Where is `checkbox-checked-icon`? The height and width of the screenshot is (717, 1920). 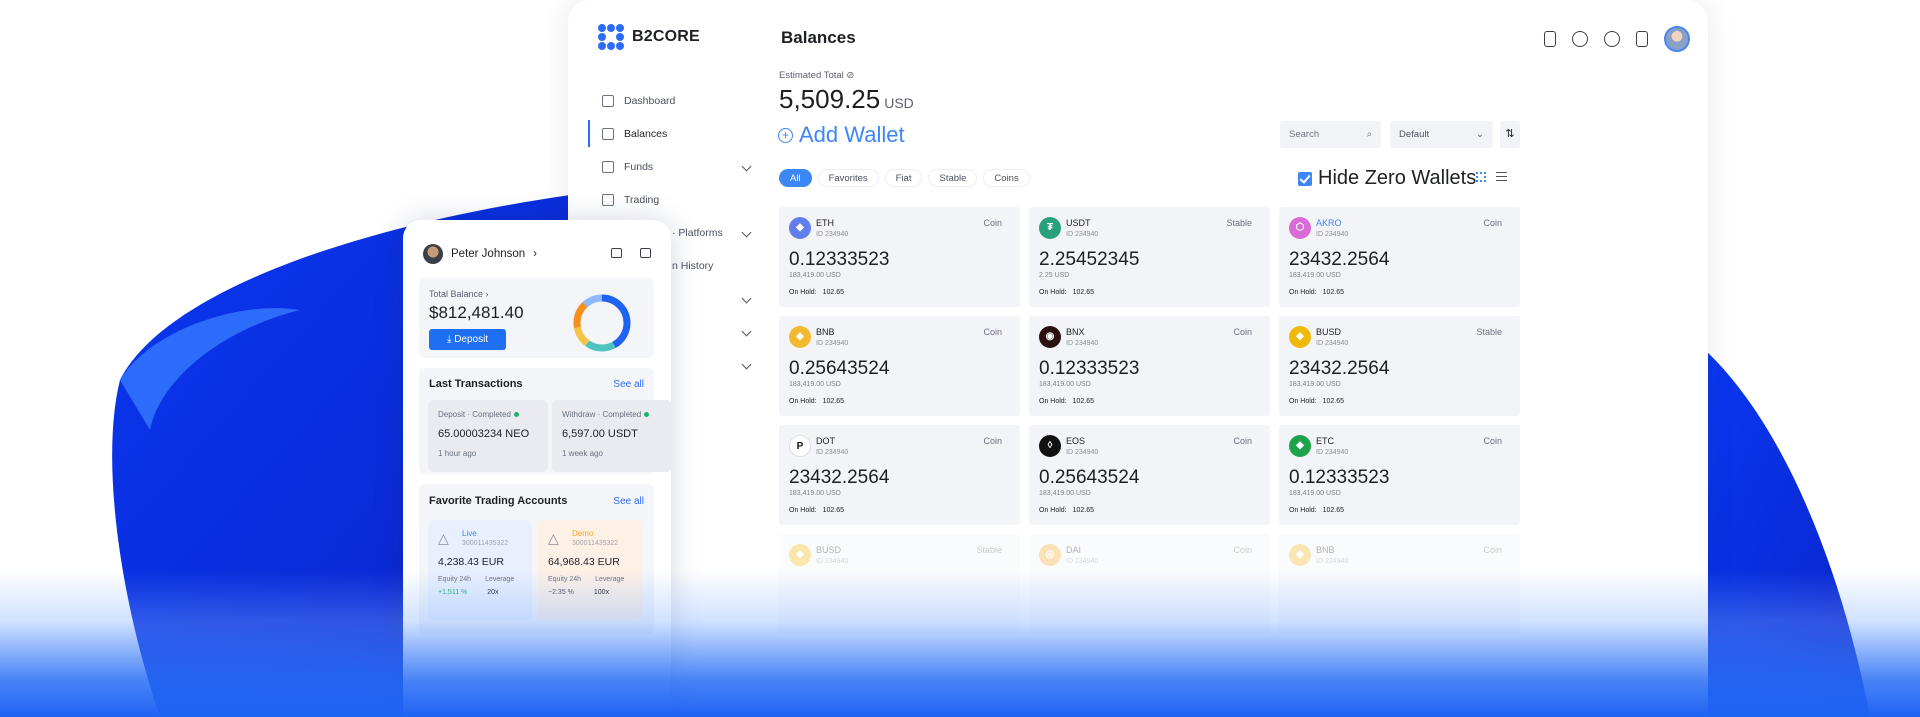 checkbox-checked-icon is located at coordinates (1305, 178).